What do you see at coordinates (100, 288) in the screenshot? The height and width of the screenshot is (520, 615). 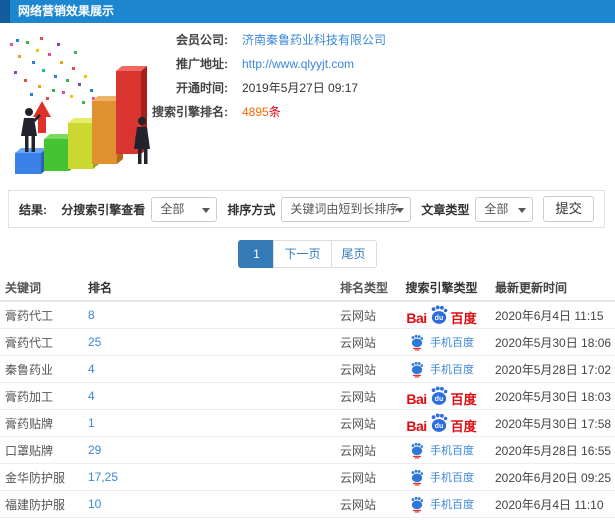 I see `col-header-rank: 排名` at bounding box center [100, 288].